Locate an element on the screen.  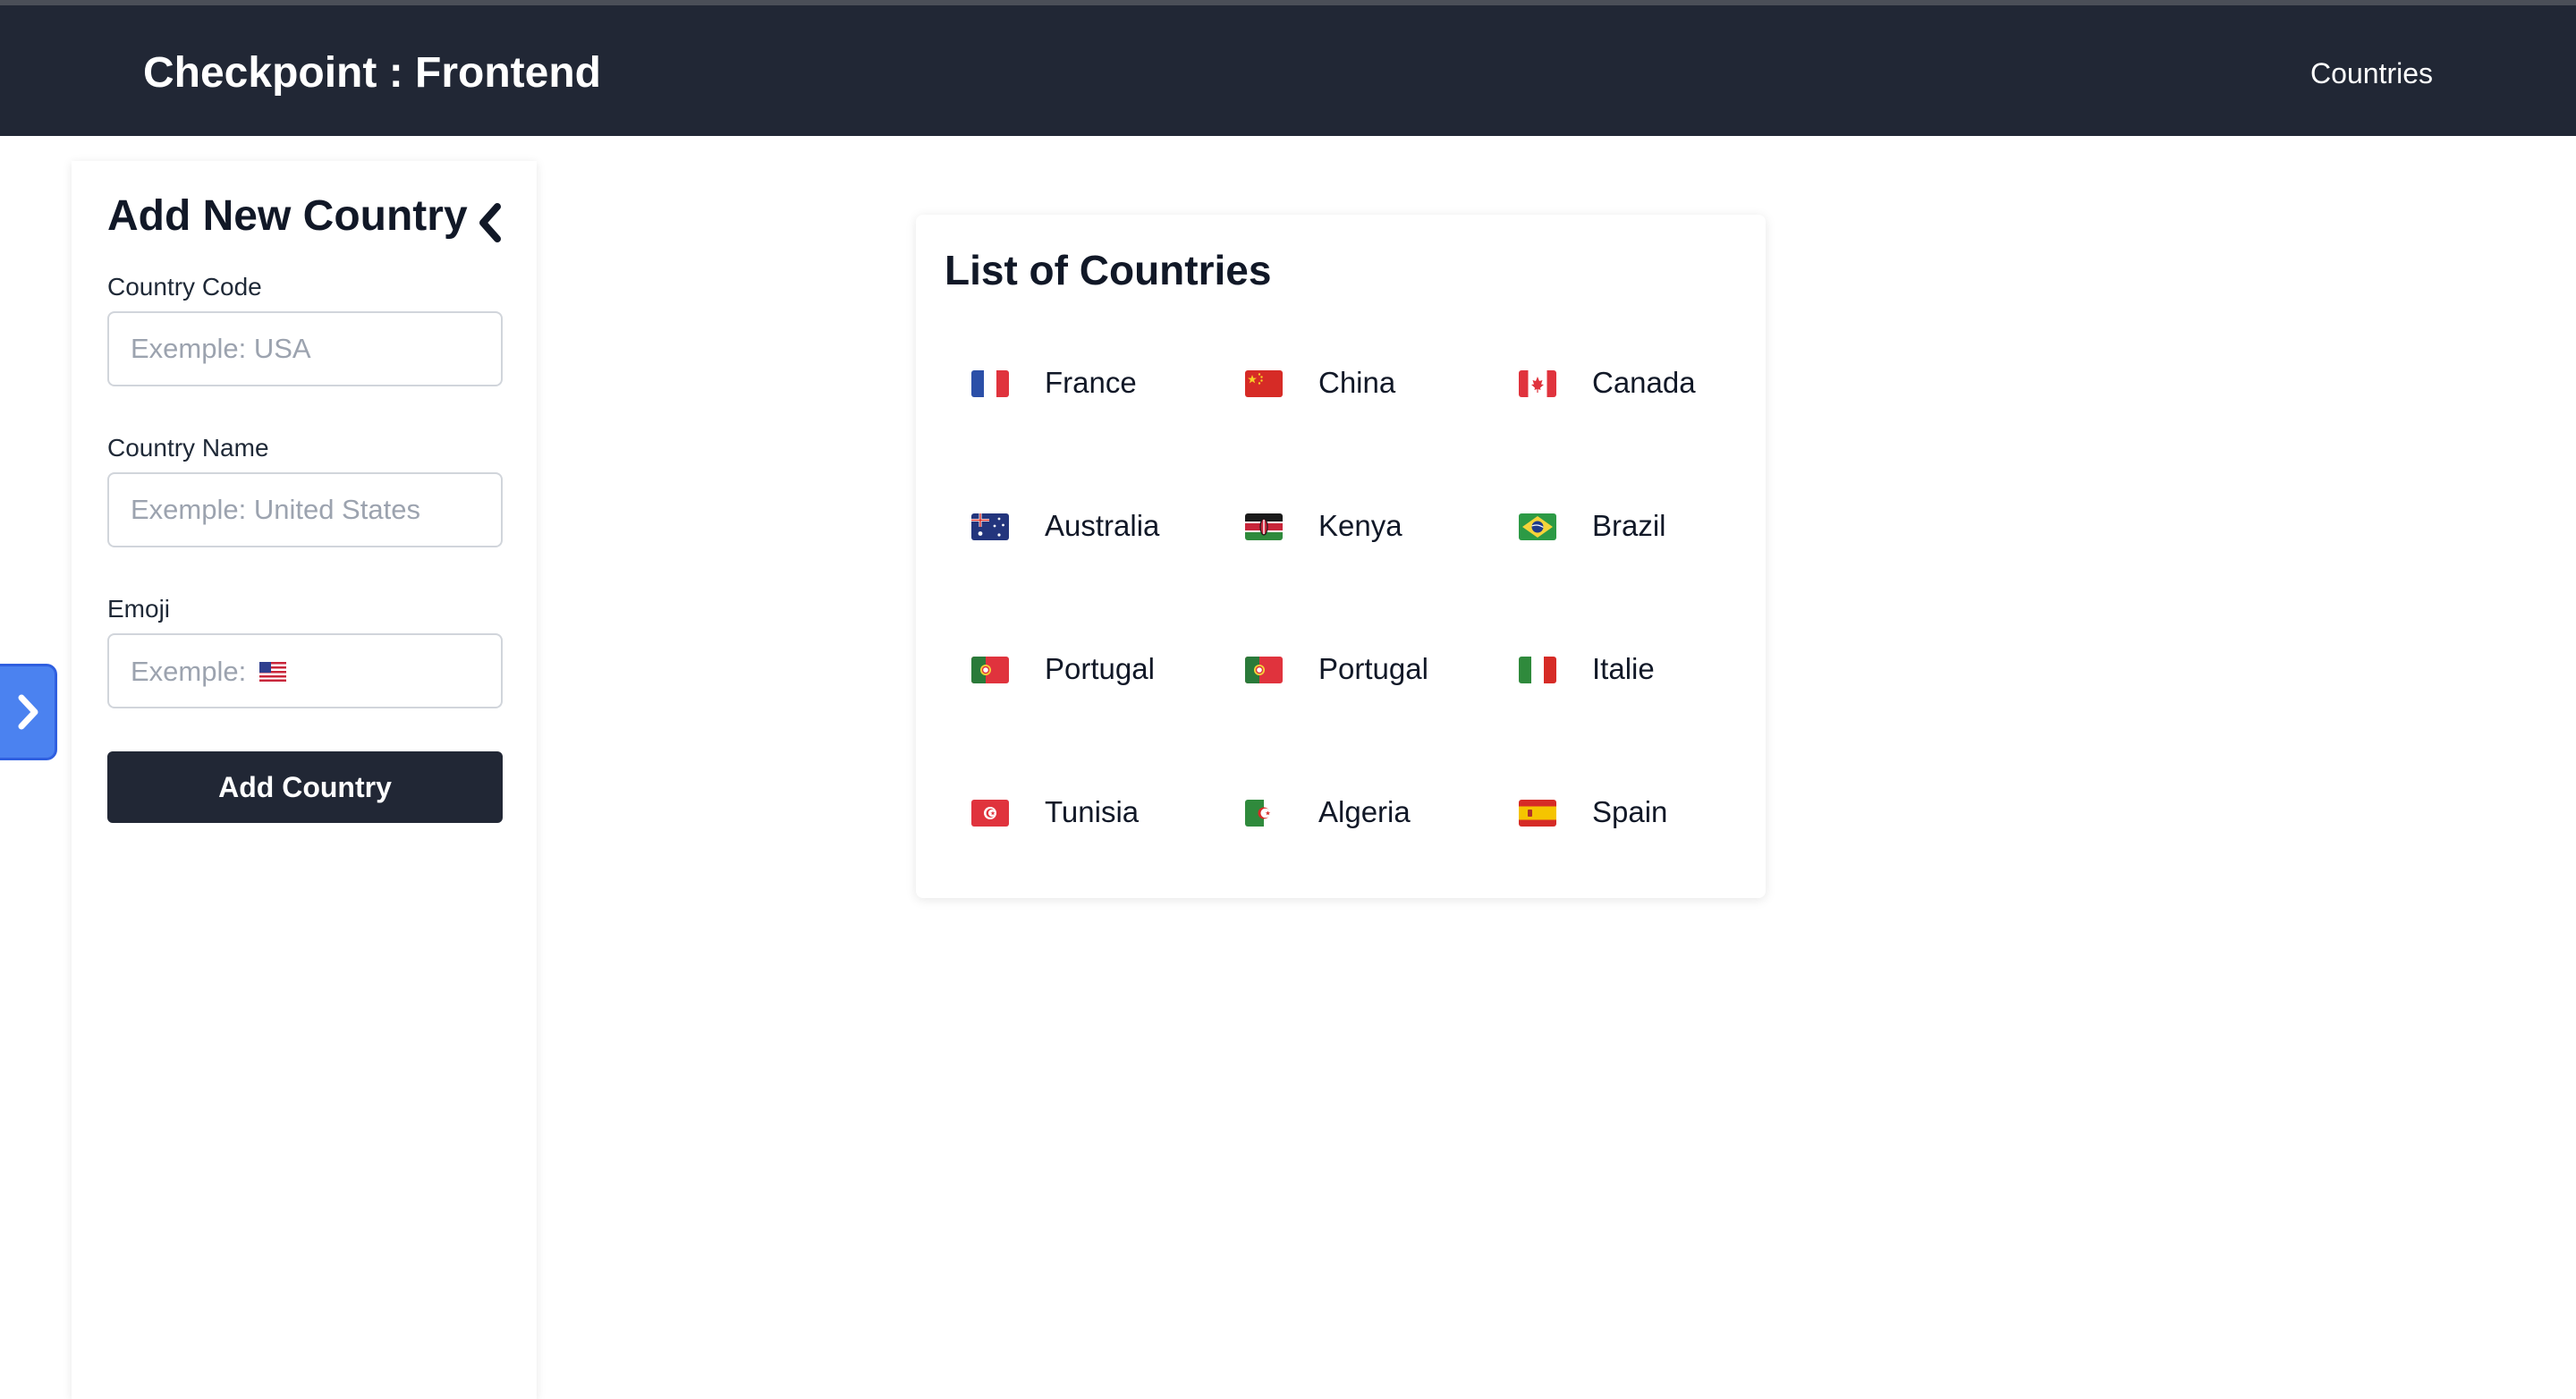
country-item: Italie is located at coordinates (1628, 678).